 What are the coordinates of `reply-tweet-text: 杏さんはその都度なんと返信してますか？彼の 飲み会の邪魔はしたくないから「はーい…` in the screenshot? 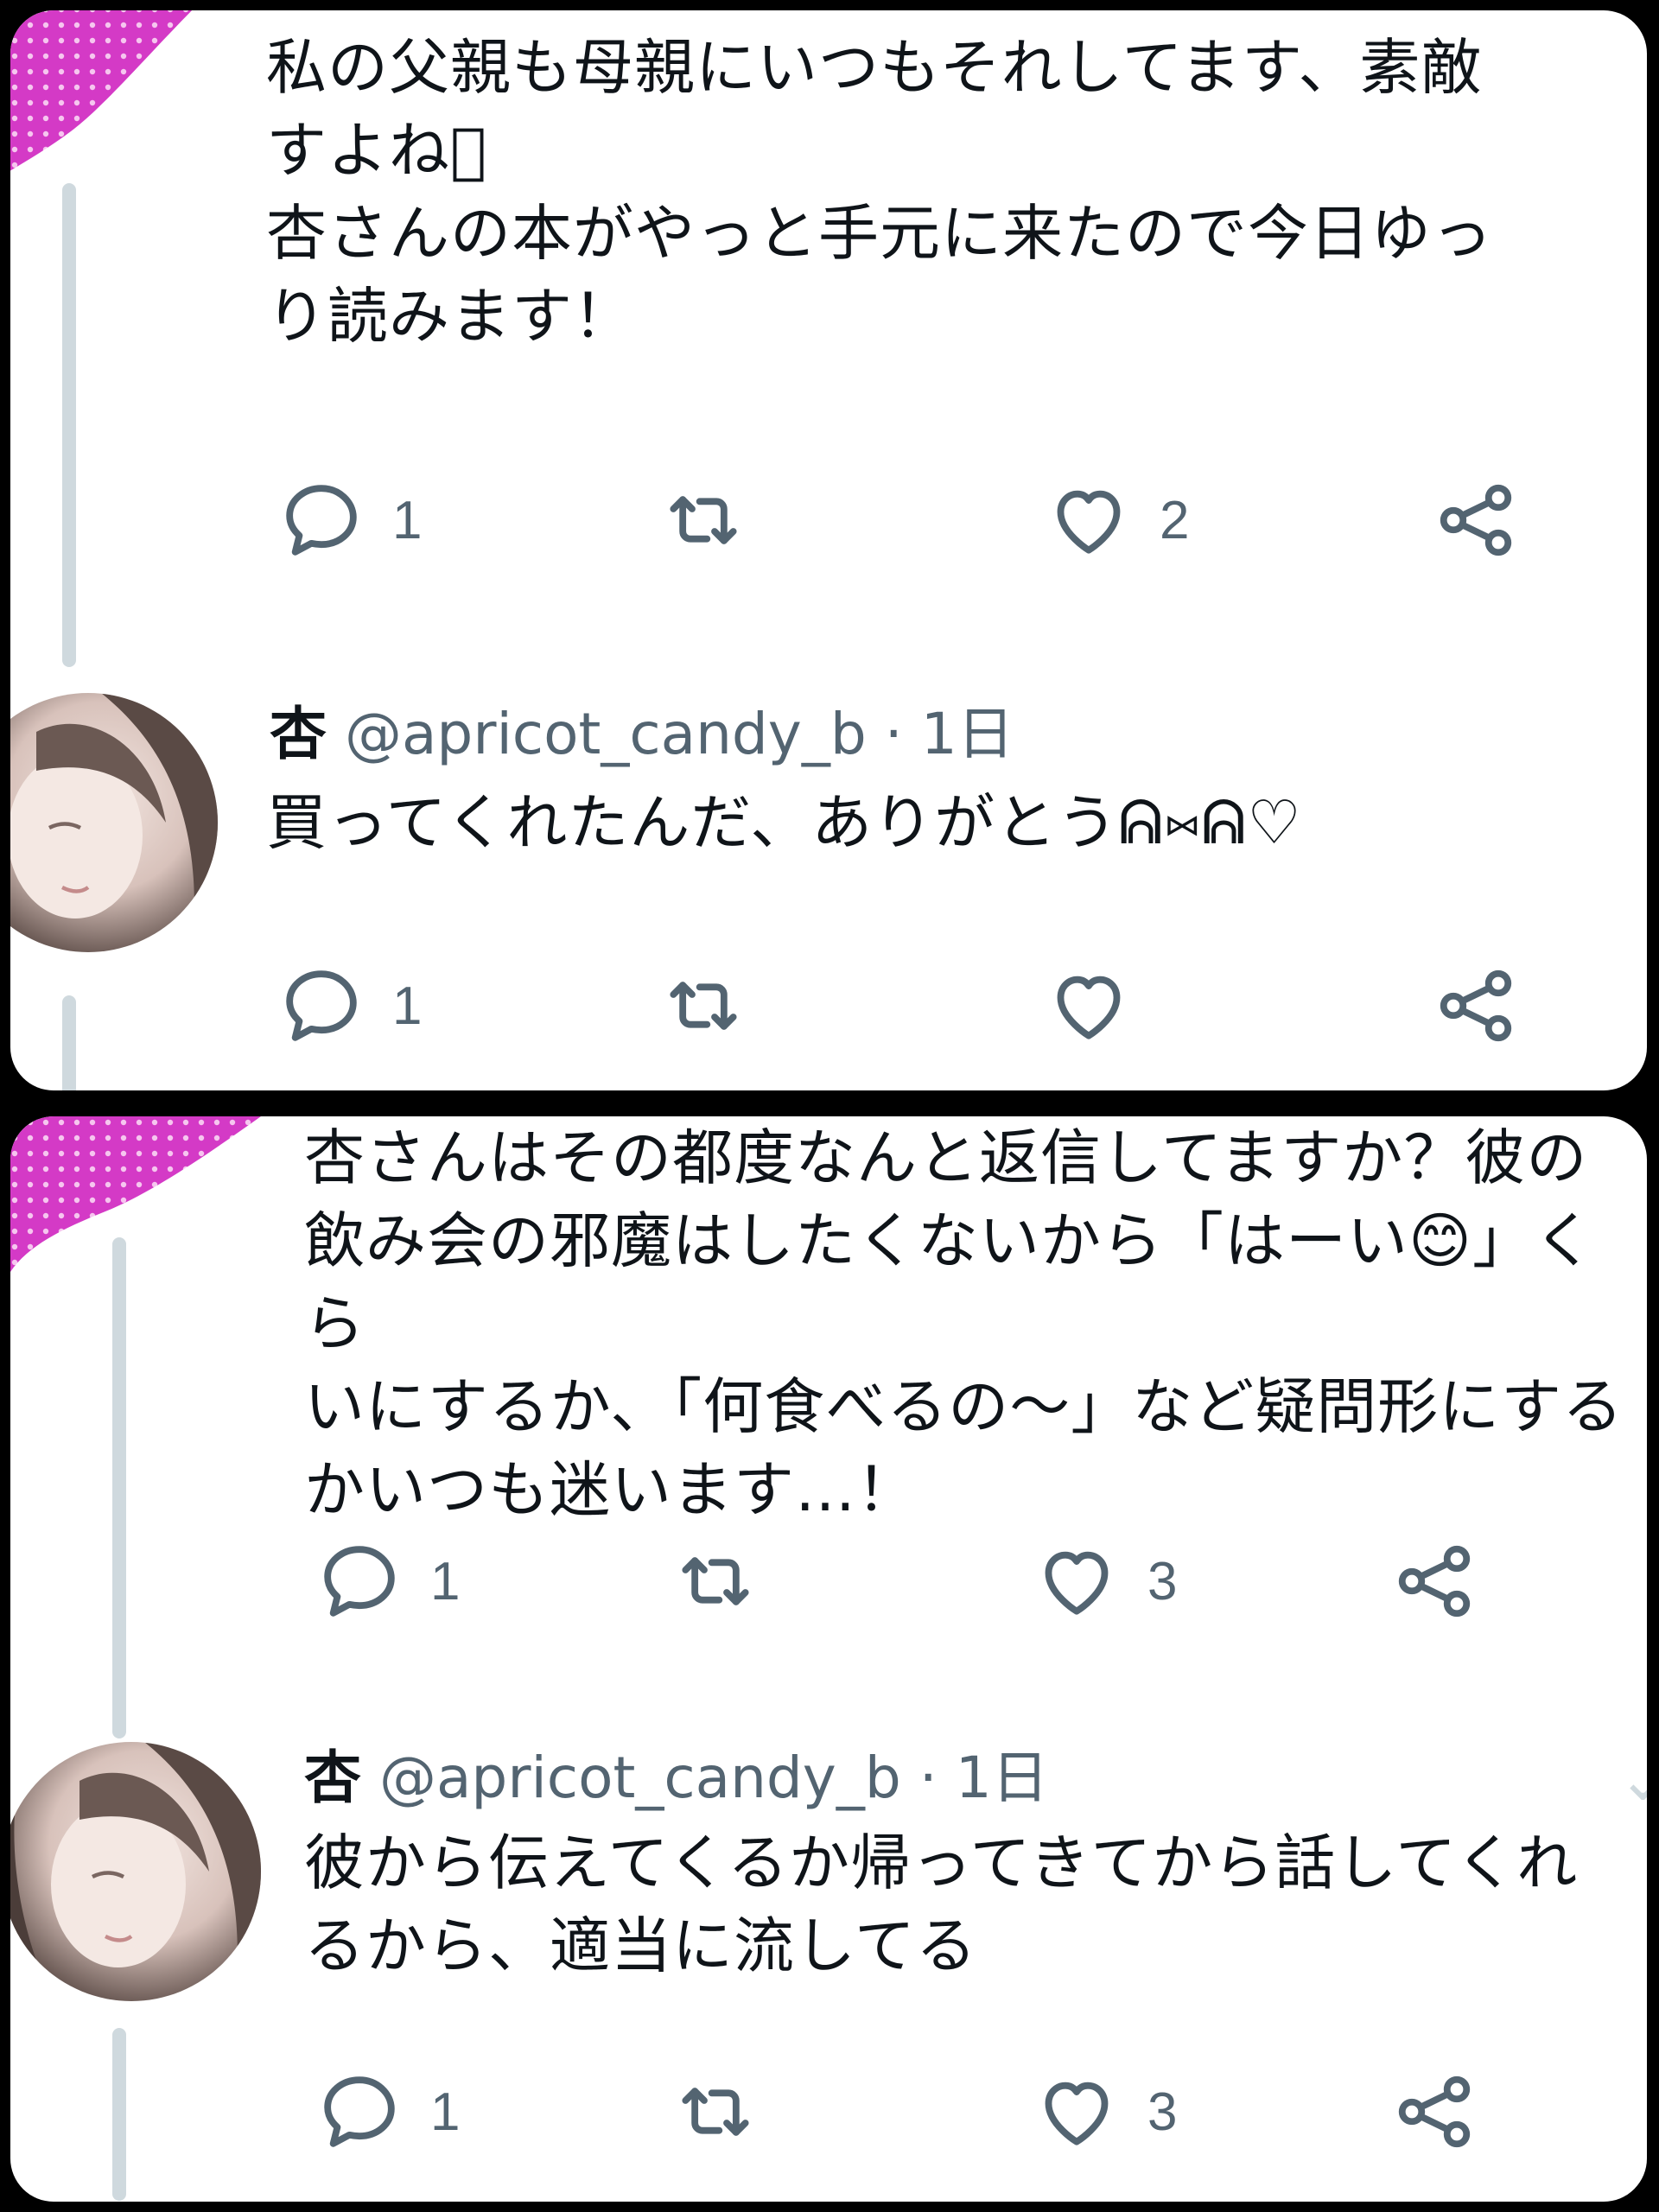 It's located at (964, 1323).